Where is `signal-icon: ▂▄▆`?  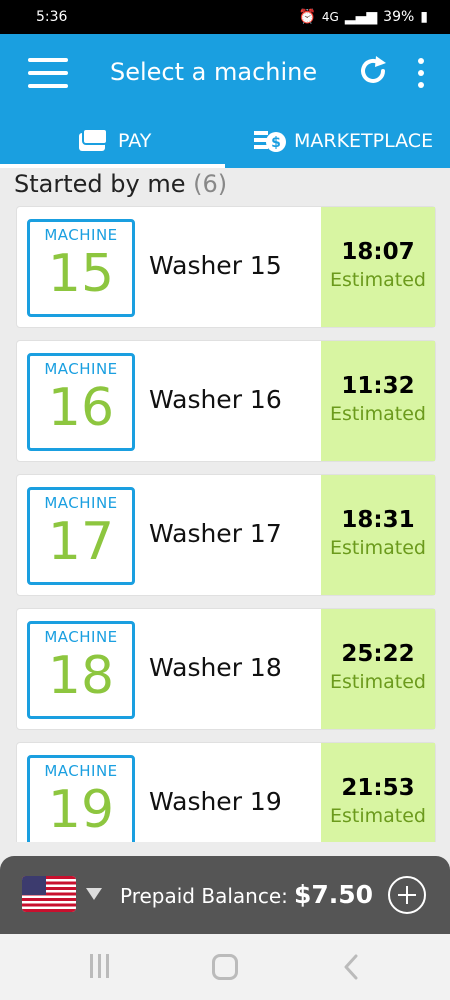 signal-icon: ▂▄▆ is located at coordinates (361, 17).